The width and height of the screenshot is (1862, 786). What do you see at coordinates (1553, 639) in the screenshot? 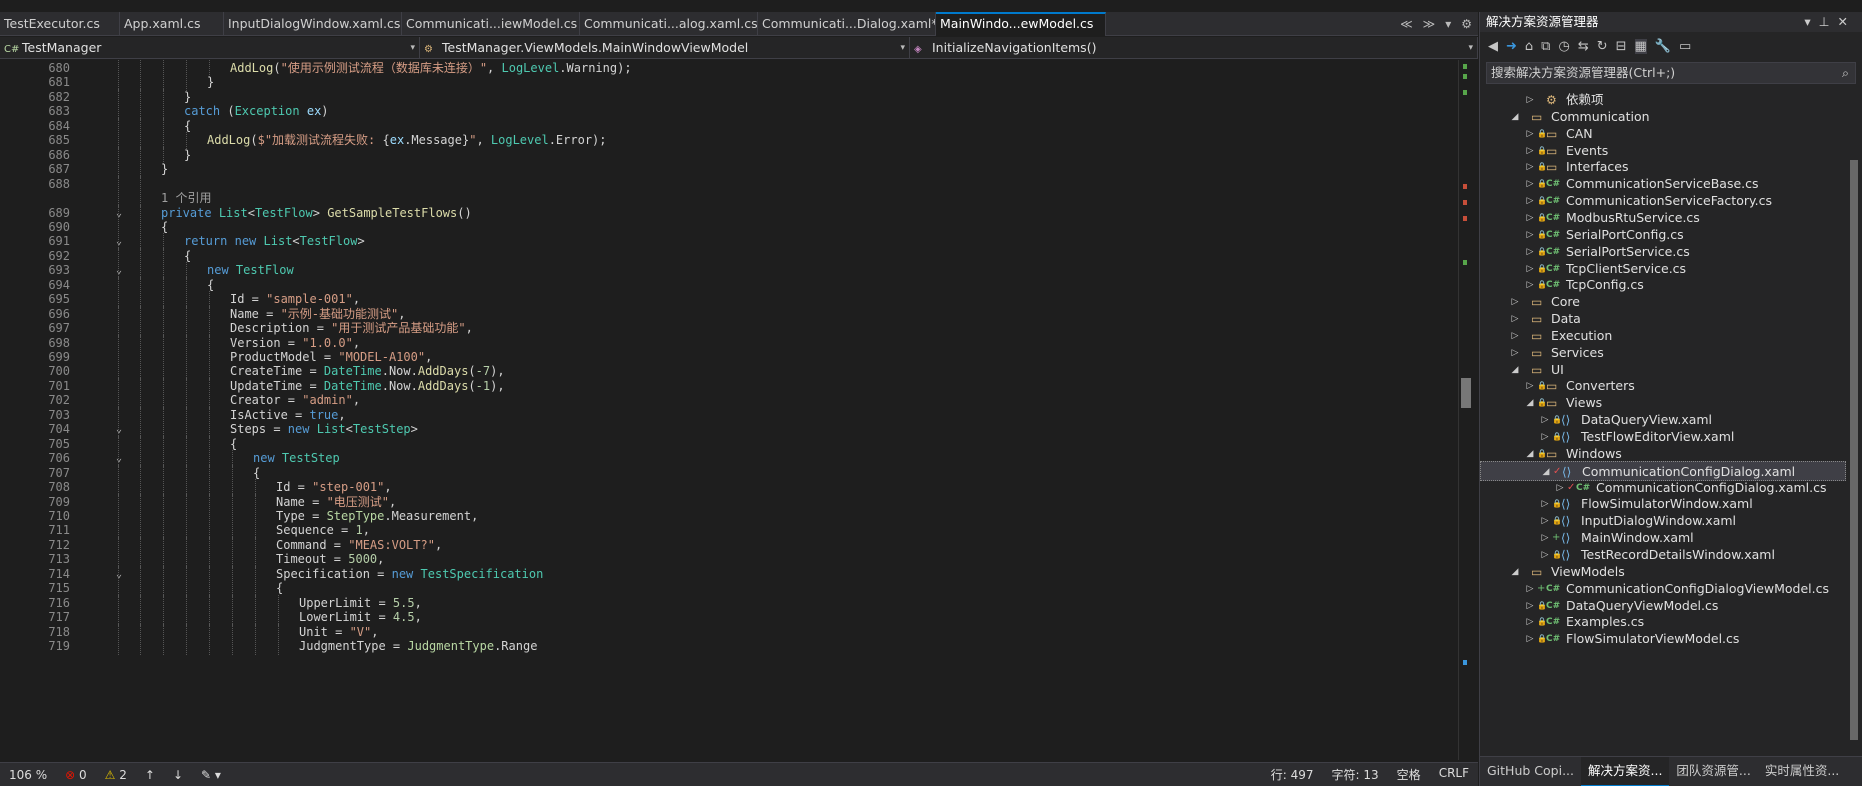
I see `csharp-file-icon: C#` at bounding box center [1553, 639].